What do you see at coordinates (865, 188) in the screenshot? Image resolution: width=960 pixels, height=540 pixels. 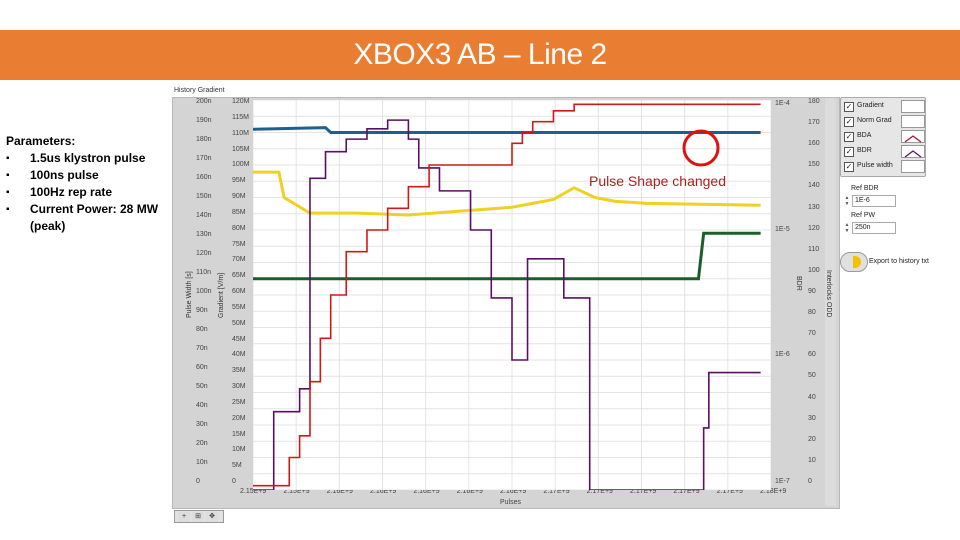 I see `ref-bdr-label: Ref BDR` at bounding box center [865, 188].